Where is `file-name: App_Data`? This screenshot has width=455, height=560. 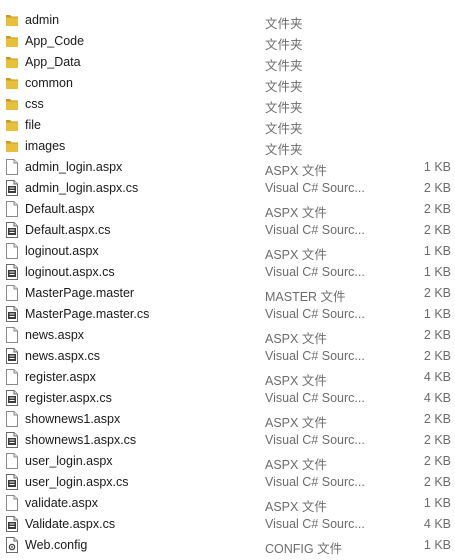
file-name: App_Data is located at coordinates (53, 62).